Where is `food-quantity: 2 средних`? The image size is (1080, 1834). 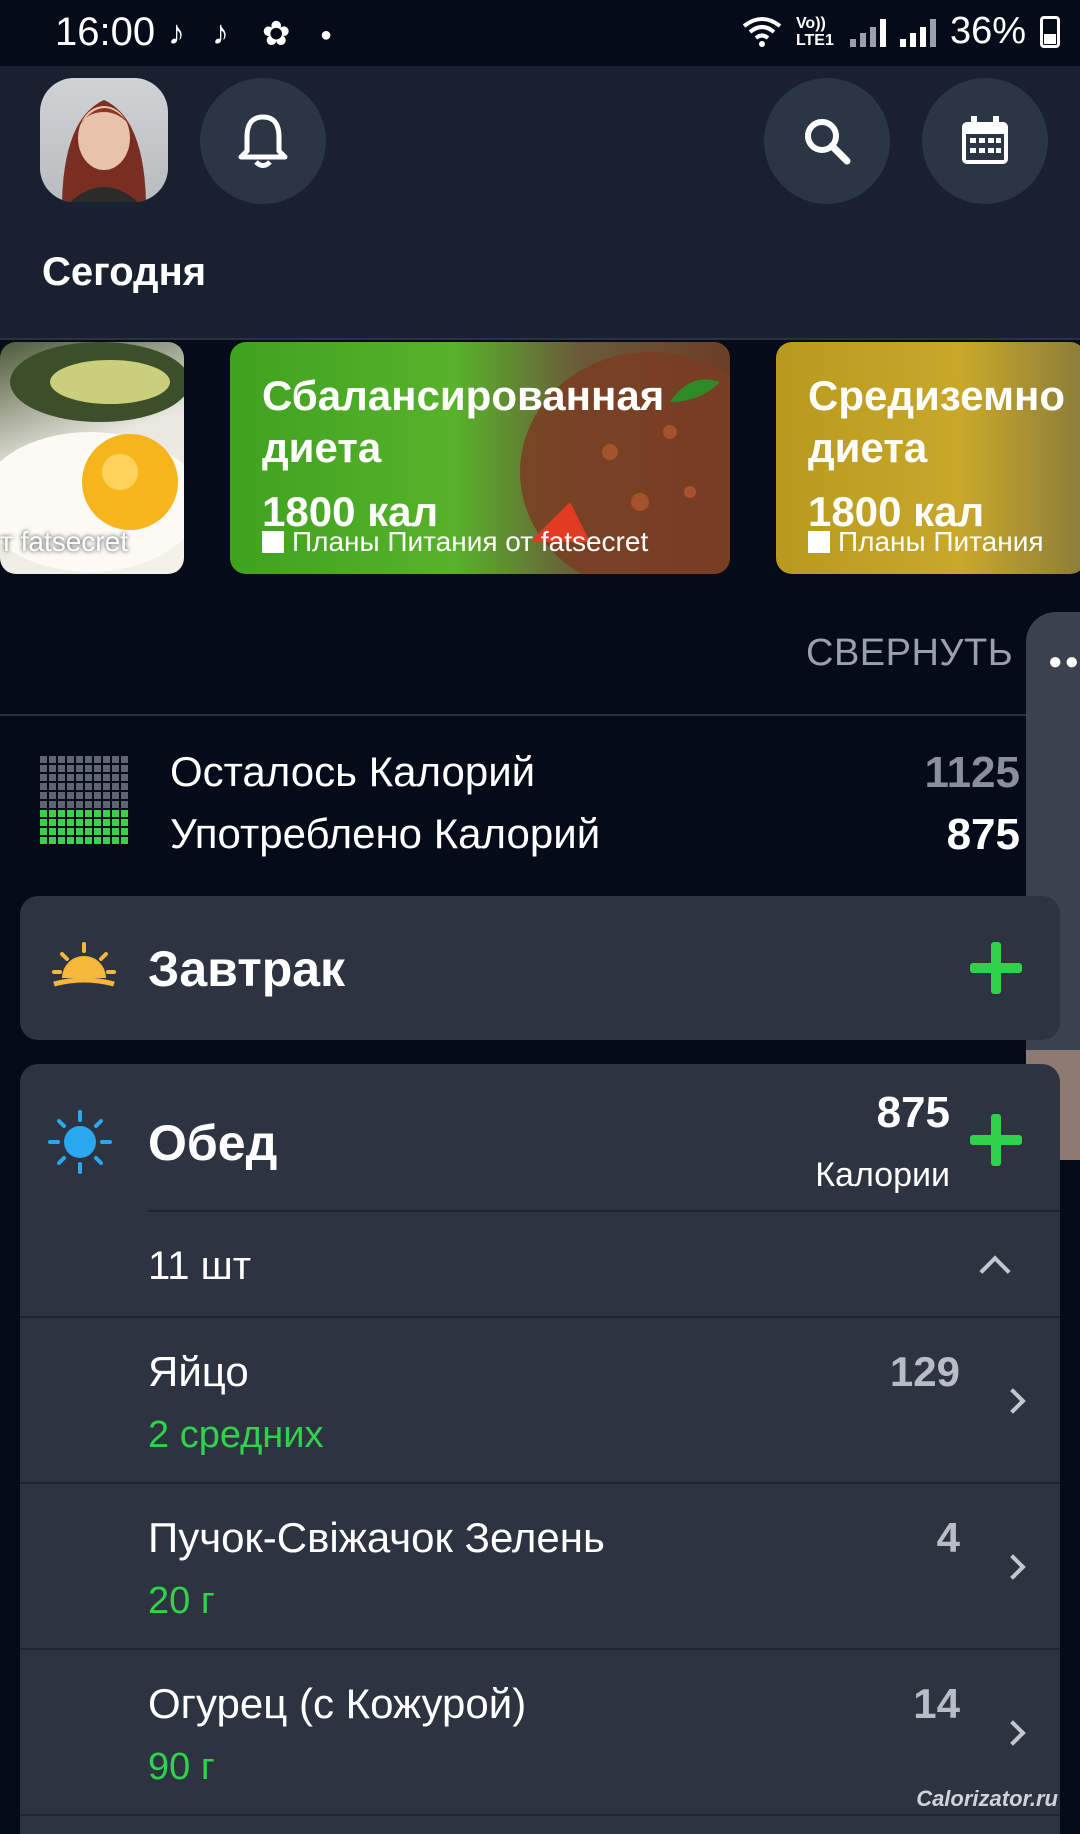
food-quantity: 2 средних is located at coordinates (236, 1435).